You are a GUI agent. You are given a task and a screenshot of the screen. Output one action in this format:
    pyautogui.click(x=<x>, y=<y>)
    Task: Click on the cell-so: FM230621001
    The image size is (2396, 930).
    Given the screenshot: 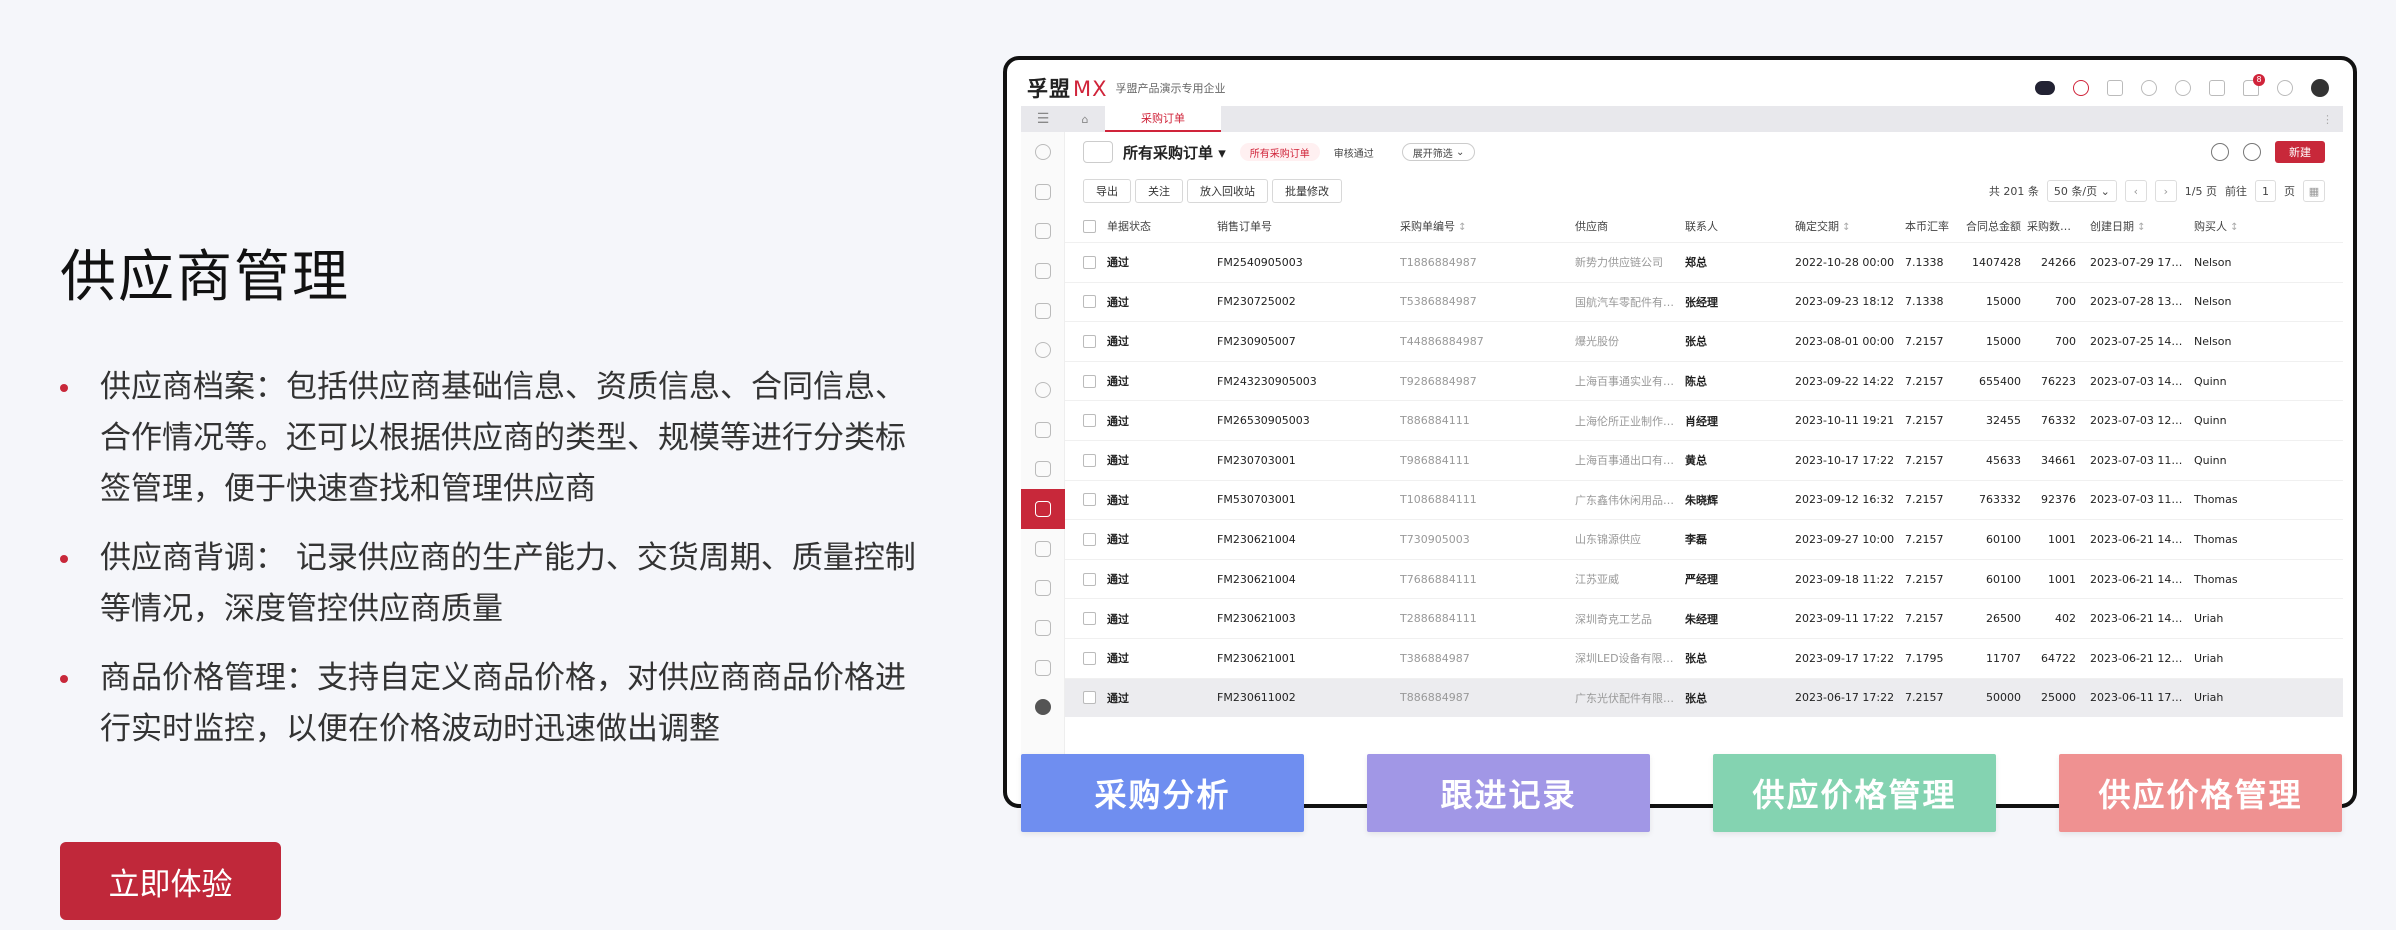 What is the action you would take?
    pyautogui.click(x=1308, y=658)
    